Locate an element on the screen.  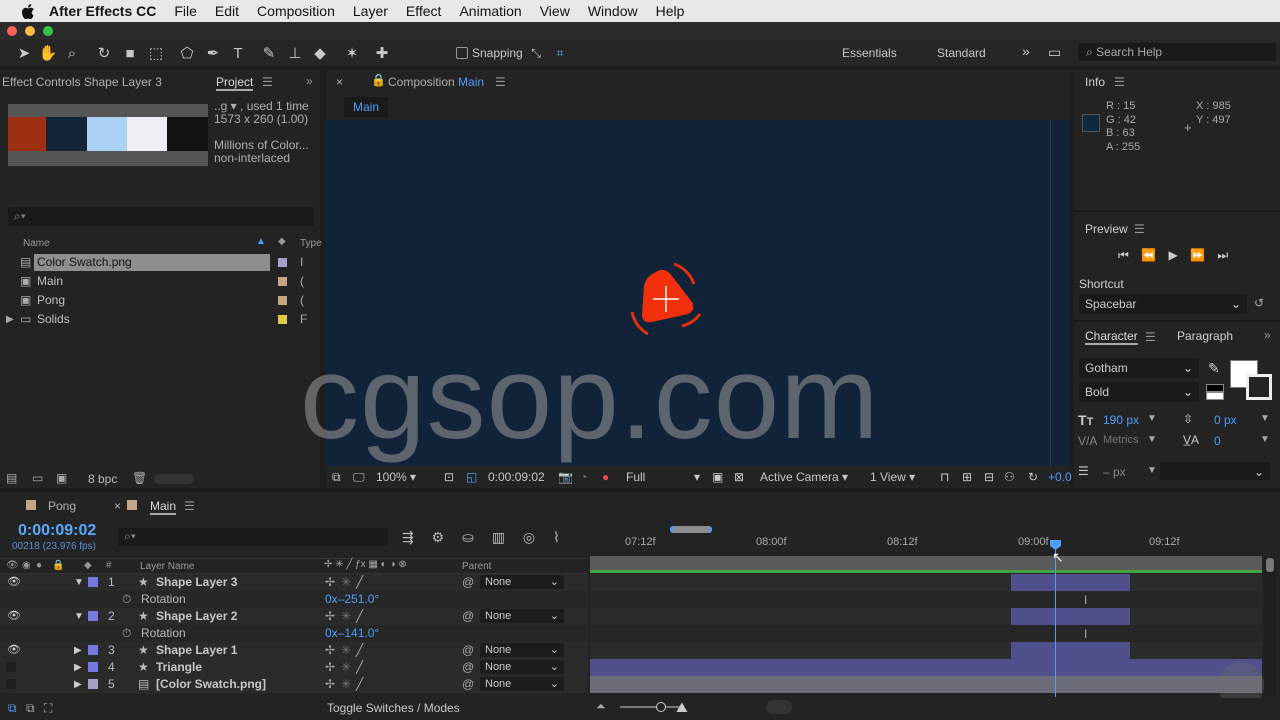
property-row: ⏱ Rotation 0x–251.0° is located at coordinates (294, 599).